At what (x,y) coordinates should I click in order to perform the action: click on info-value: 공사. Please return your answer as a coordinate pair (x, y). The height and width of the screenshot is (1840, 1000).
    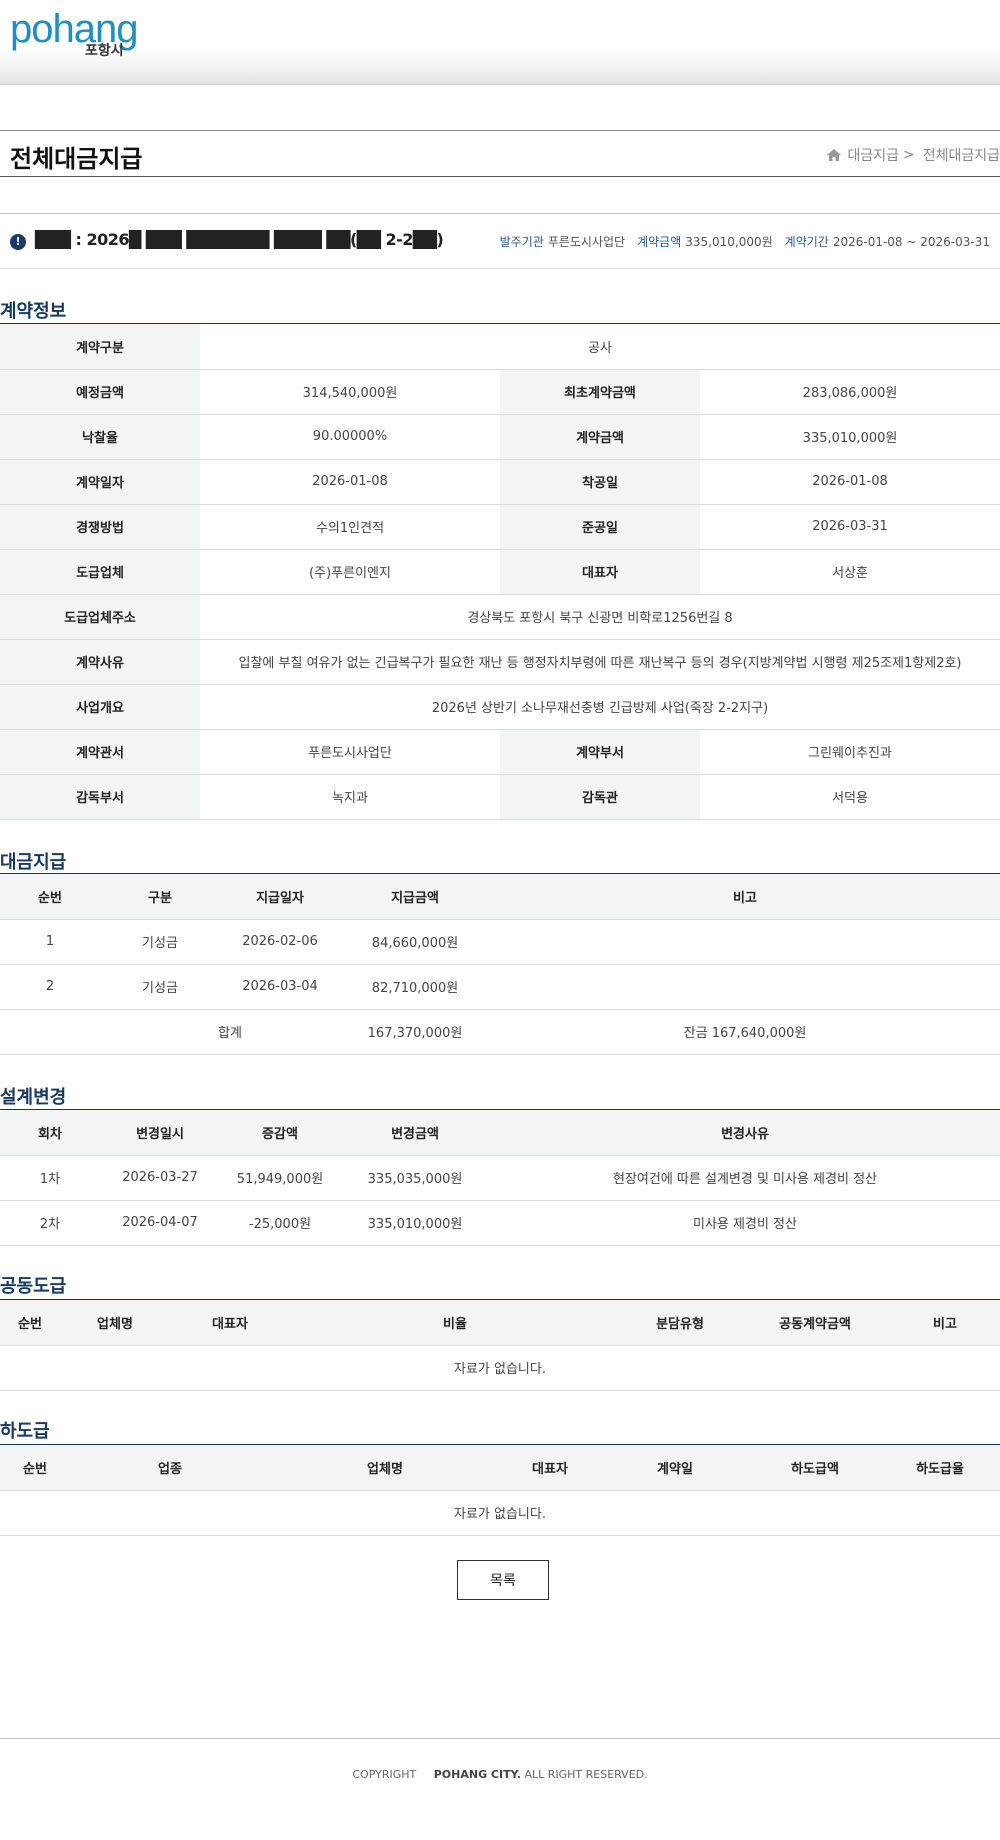
    Looking at the image, I should click on (600, 347).